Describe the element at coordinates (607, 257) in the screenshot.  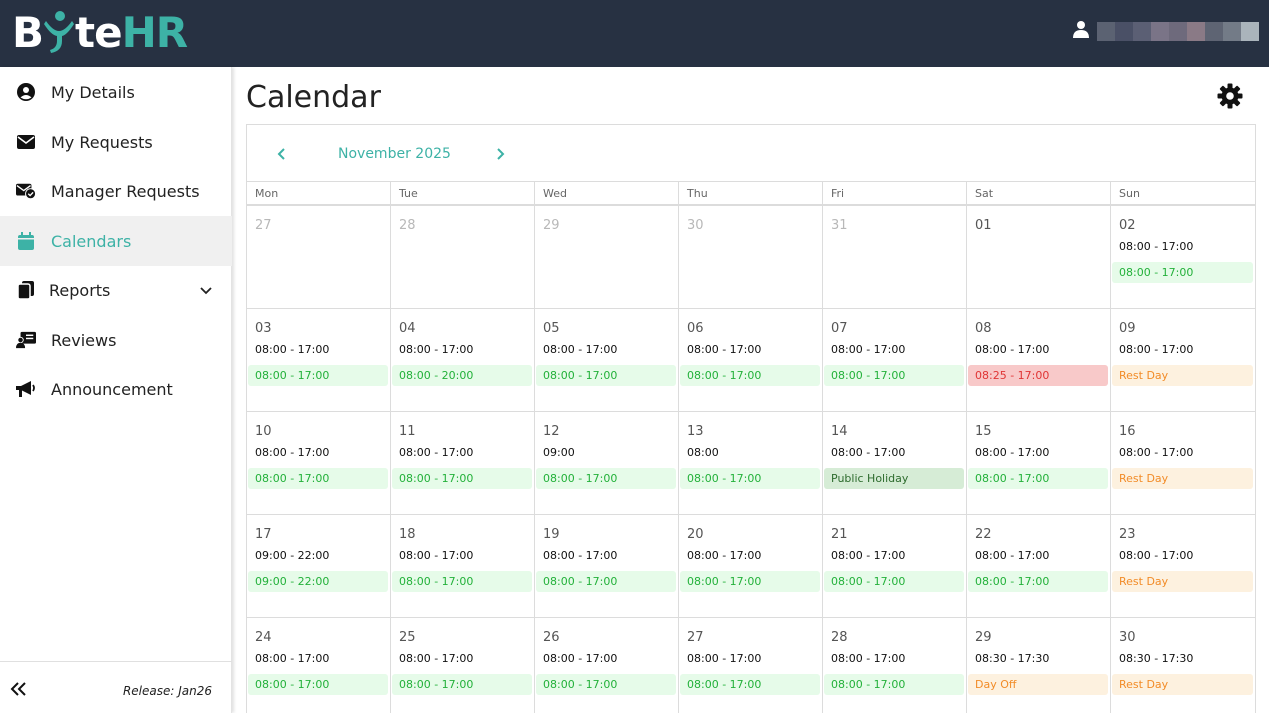
I see `calendar-day-cell: 29` at that location.